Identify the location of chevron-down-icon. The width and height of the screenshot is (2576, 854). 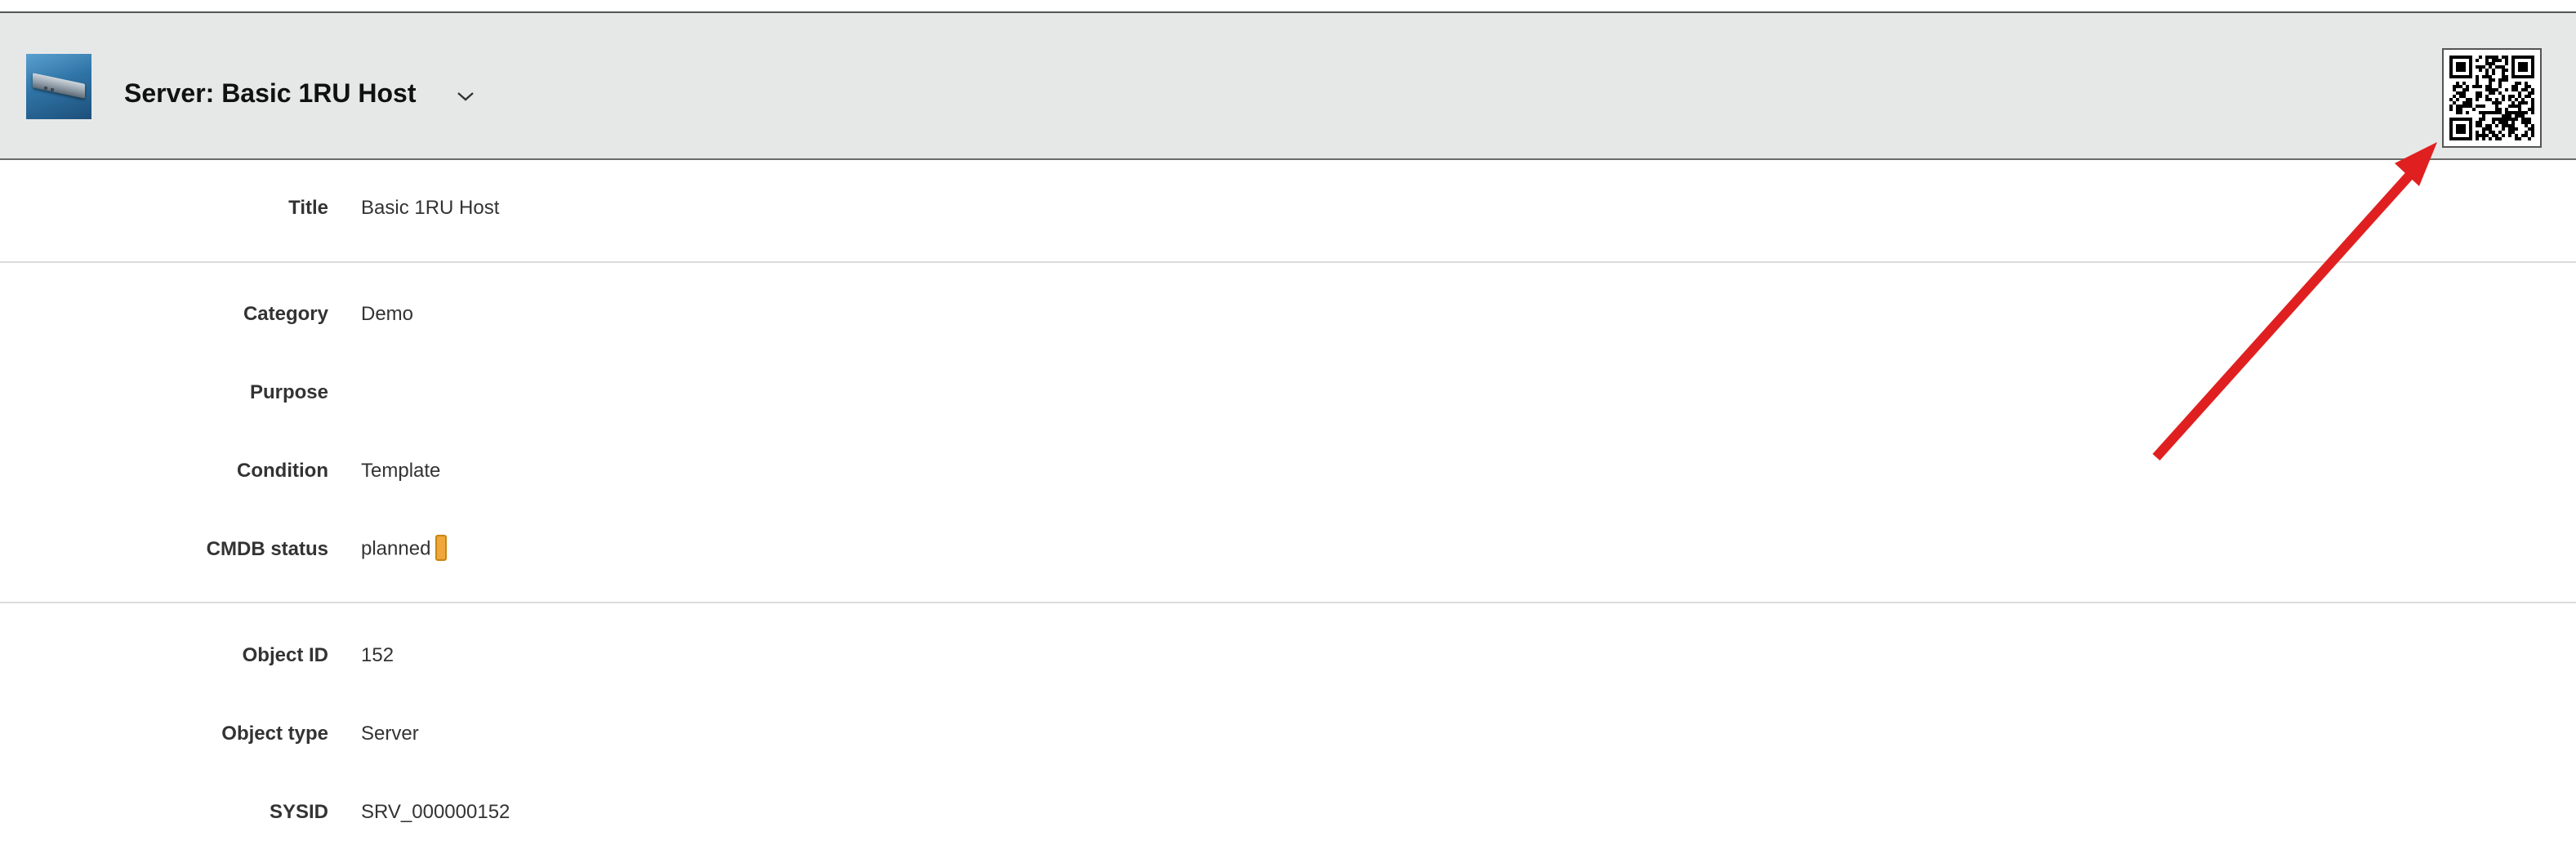
(465, 96).